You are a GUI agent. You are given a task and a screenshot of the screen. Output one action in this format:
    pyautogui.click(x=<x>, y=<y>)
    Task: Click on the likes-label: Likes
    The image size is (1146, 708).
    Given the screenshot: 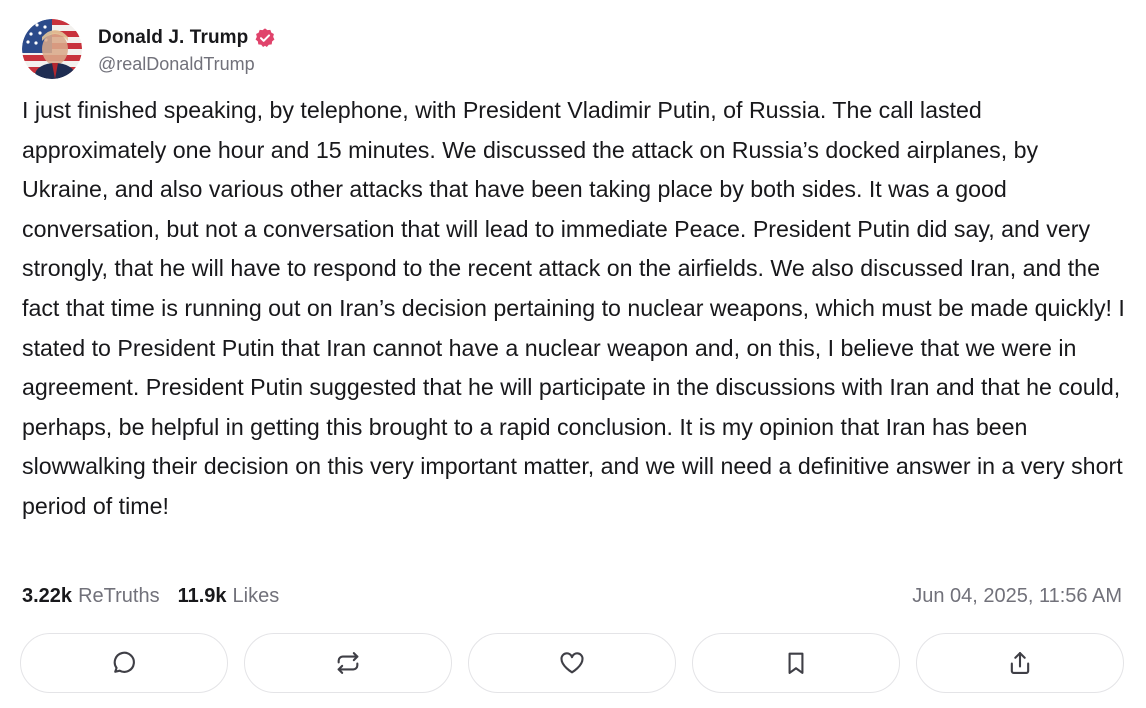 What is the action you would take?
    pyautogui.click(x=256, y=595)
    